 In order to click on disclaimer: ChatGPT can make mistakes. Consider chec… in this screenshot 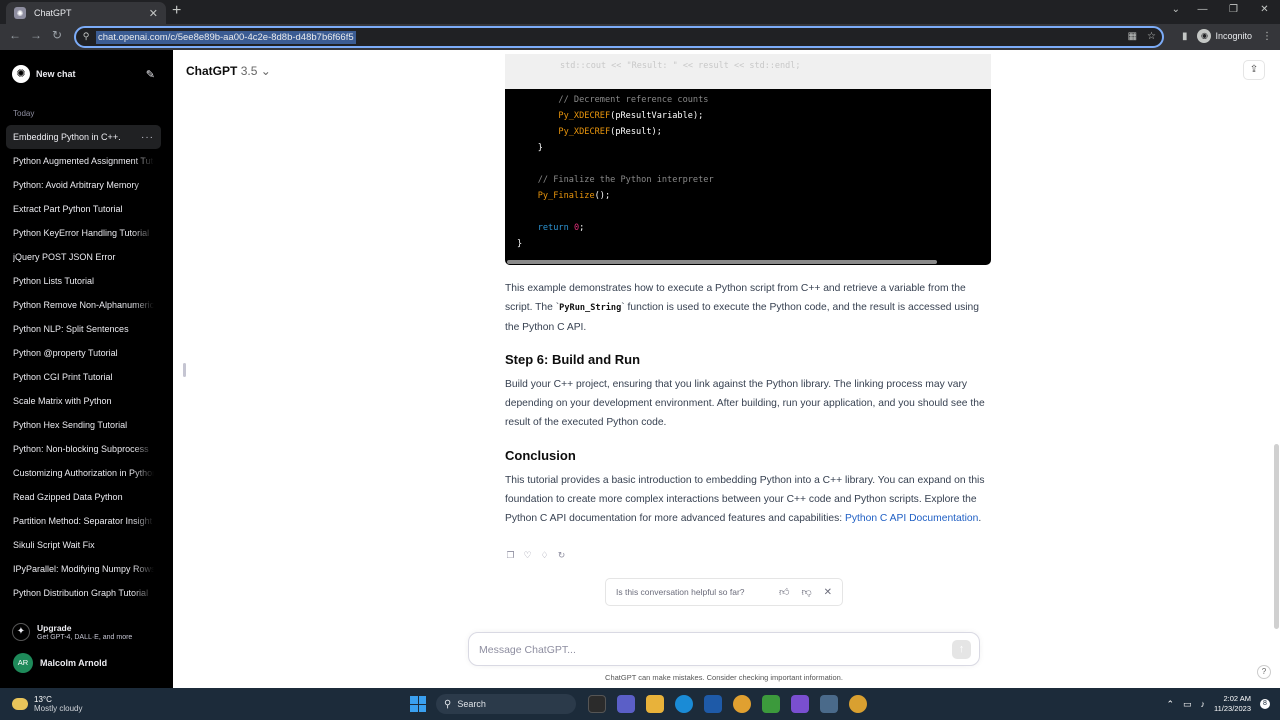, I will do `click(724, 677)`.